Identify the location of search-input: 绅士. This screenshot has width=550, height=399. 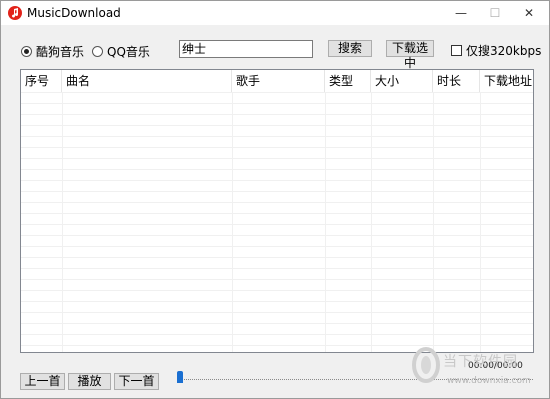
(246, 49).